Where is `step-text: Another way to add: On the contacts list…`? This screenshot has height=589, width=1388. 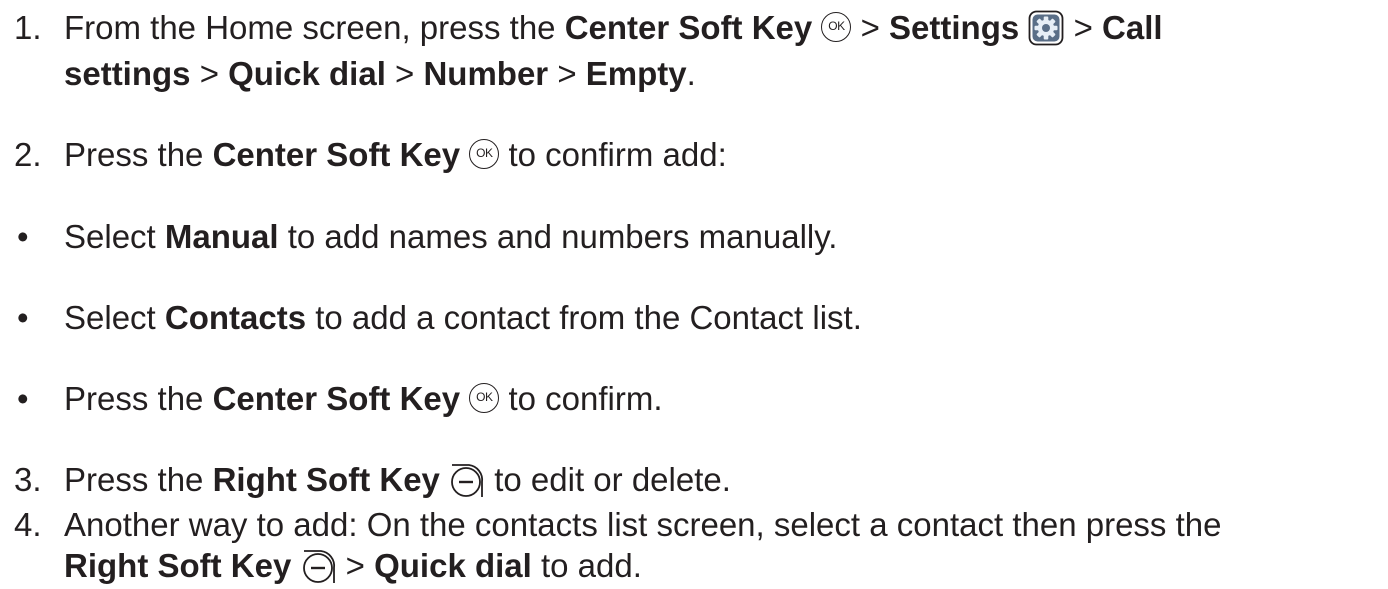 step-text: Another way to add: On the contacts list… is located at coordinates (643, 524).